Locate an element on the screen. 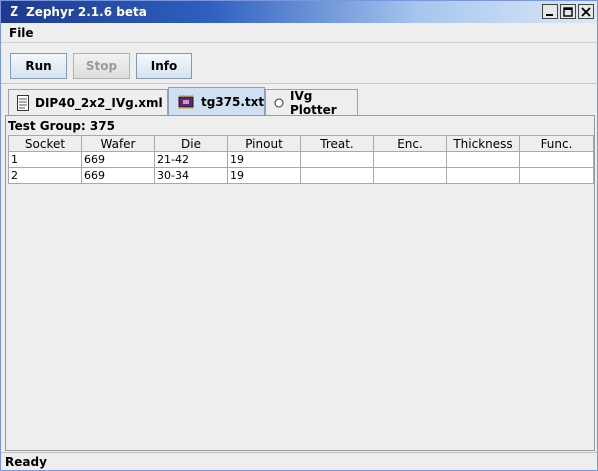 This screenshot has width=598, height=471. cell-die: 21-42 is located at coordinates (191, 159).